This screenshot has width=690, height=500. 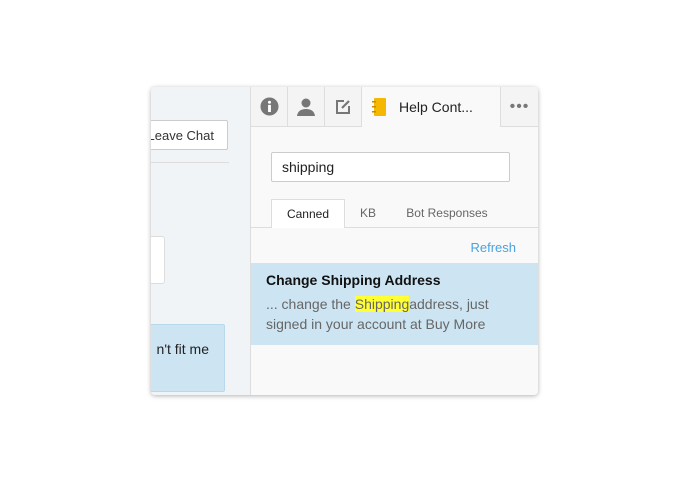 I want to click on message-text: n't fit me, so click(x=182, y=349).